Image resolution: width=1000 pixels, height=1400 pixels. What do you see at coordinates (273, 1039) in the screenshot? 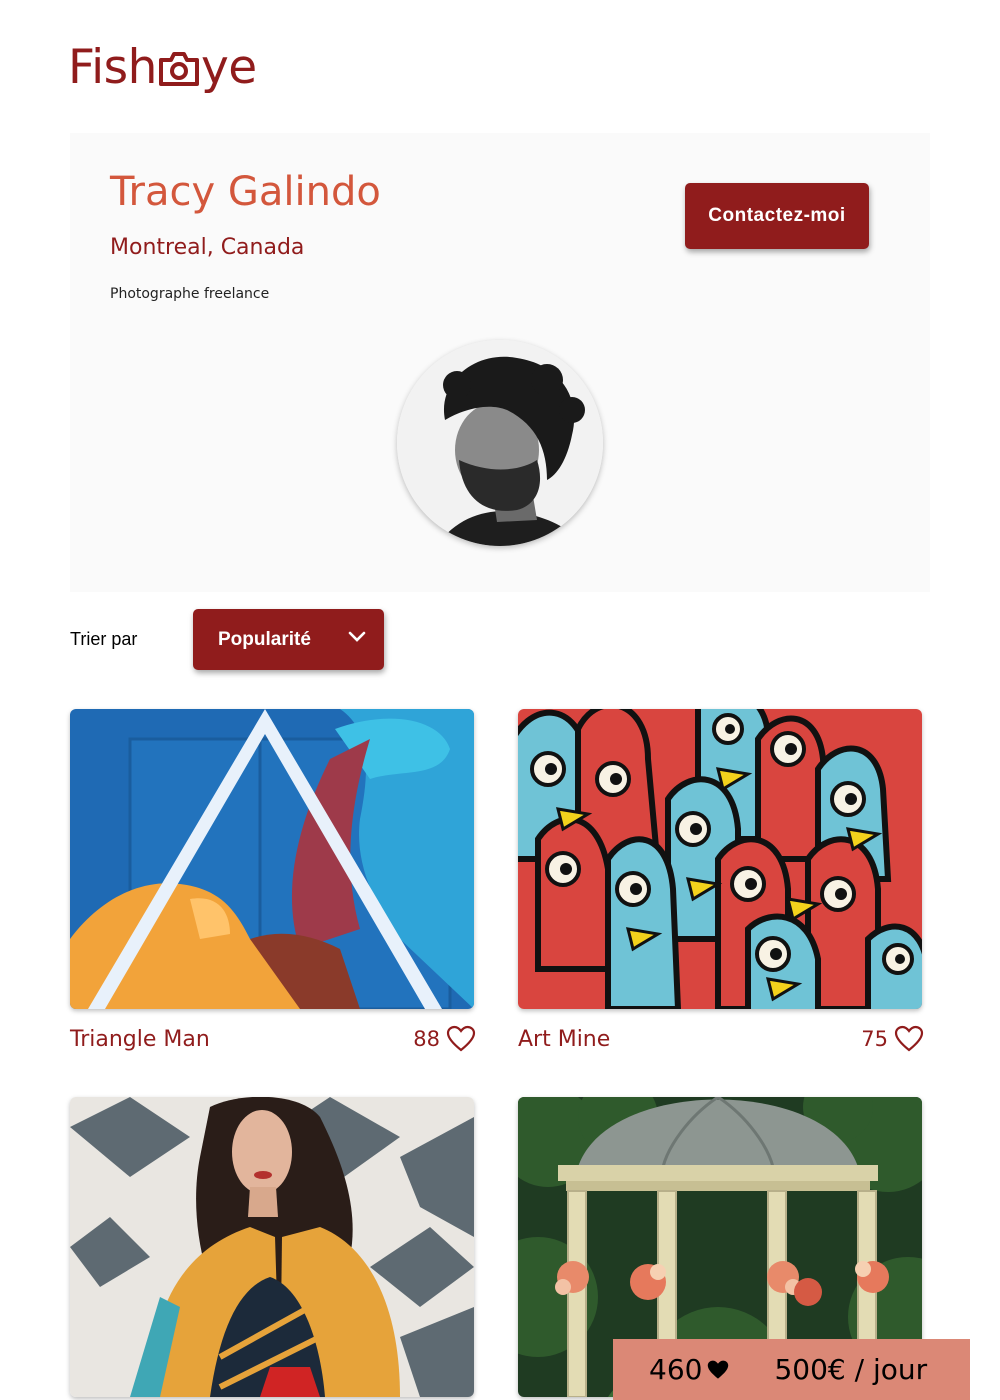
I see `card-meta: Triangle Man 88` at bounding box center [273, 1039].